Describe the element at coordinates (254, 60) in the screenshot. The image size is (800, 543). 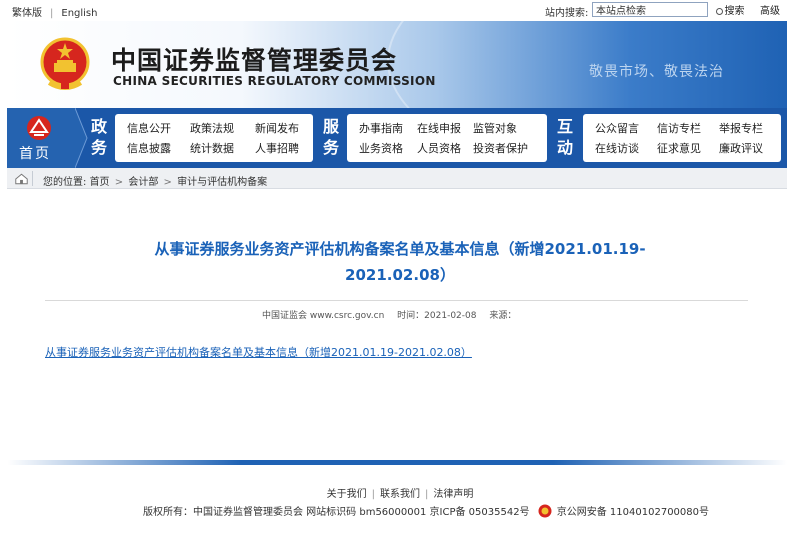
I see `site-title-cn: 中国证券监督管理委员会` at that location.